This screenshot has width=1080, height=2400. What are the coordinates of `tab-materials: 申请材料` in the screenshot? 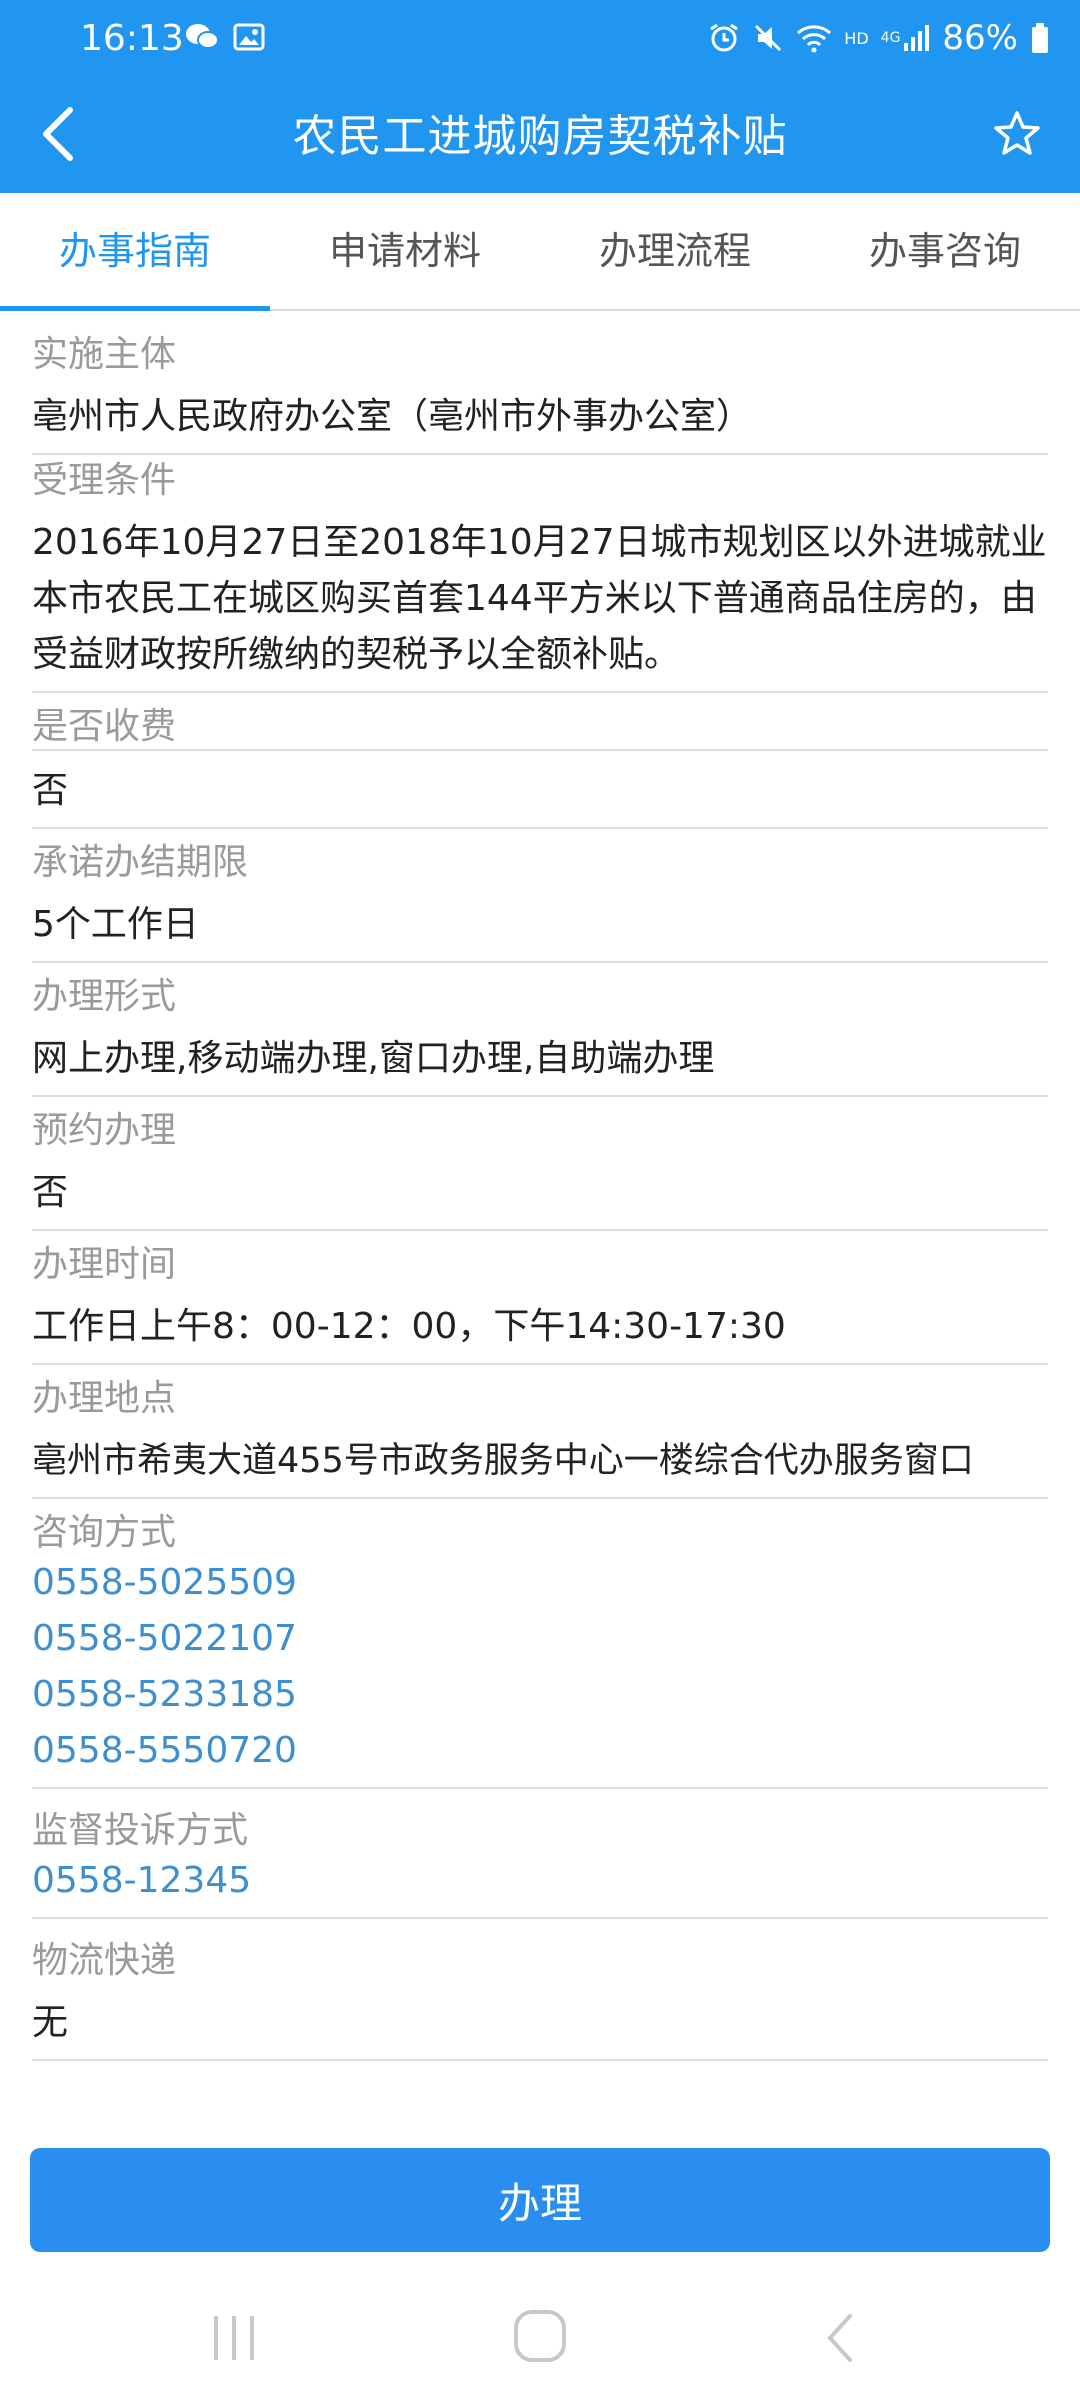 It's located at (405, 251).